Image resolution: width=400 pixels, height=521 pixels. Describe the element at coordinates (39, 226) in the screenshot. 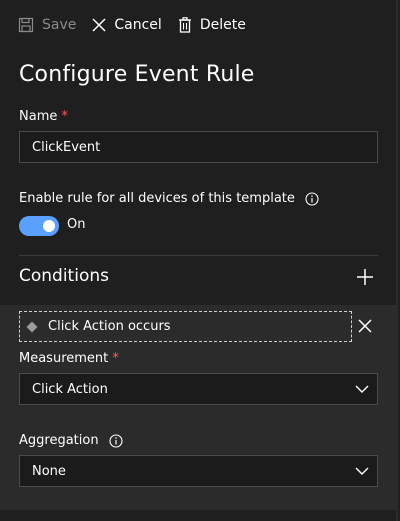

I see `enable-rule-toggle` at that location.